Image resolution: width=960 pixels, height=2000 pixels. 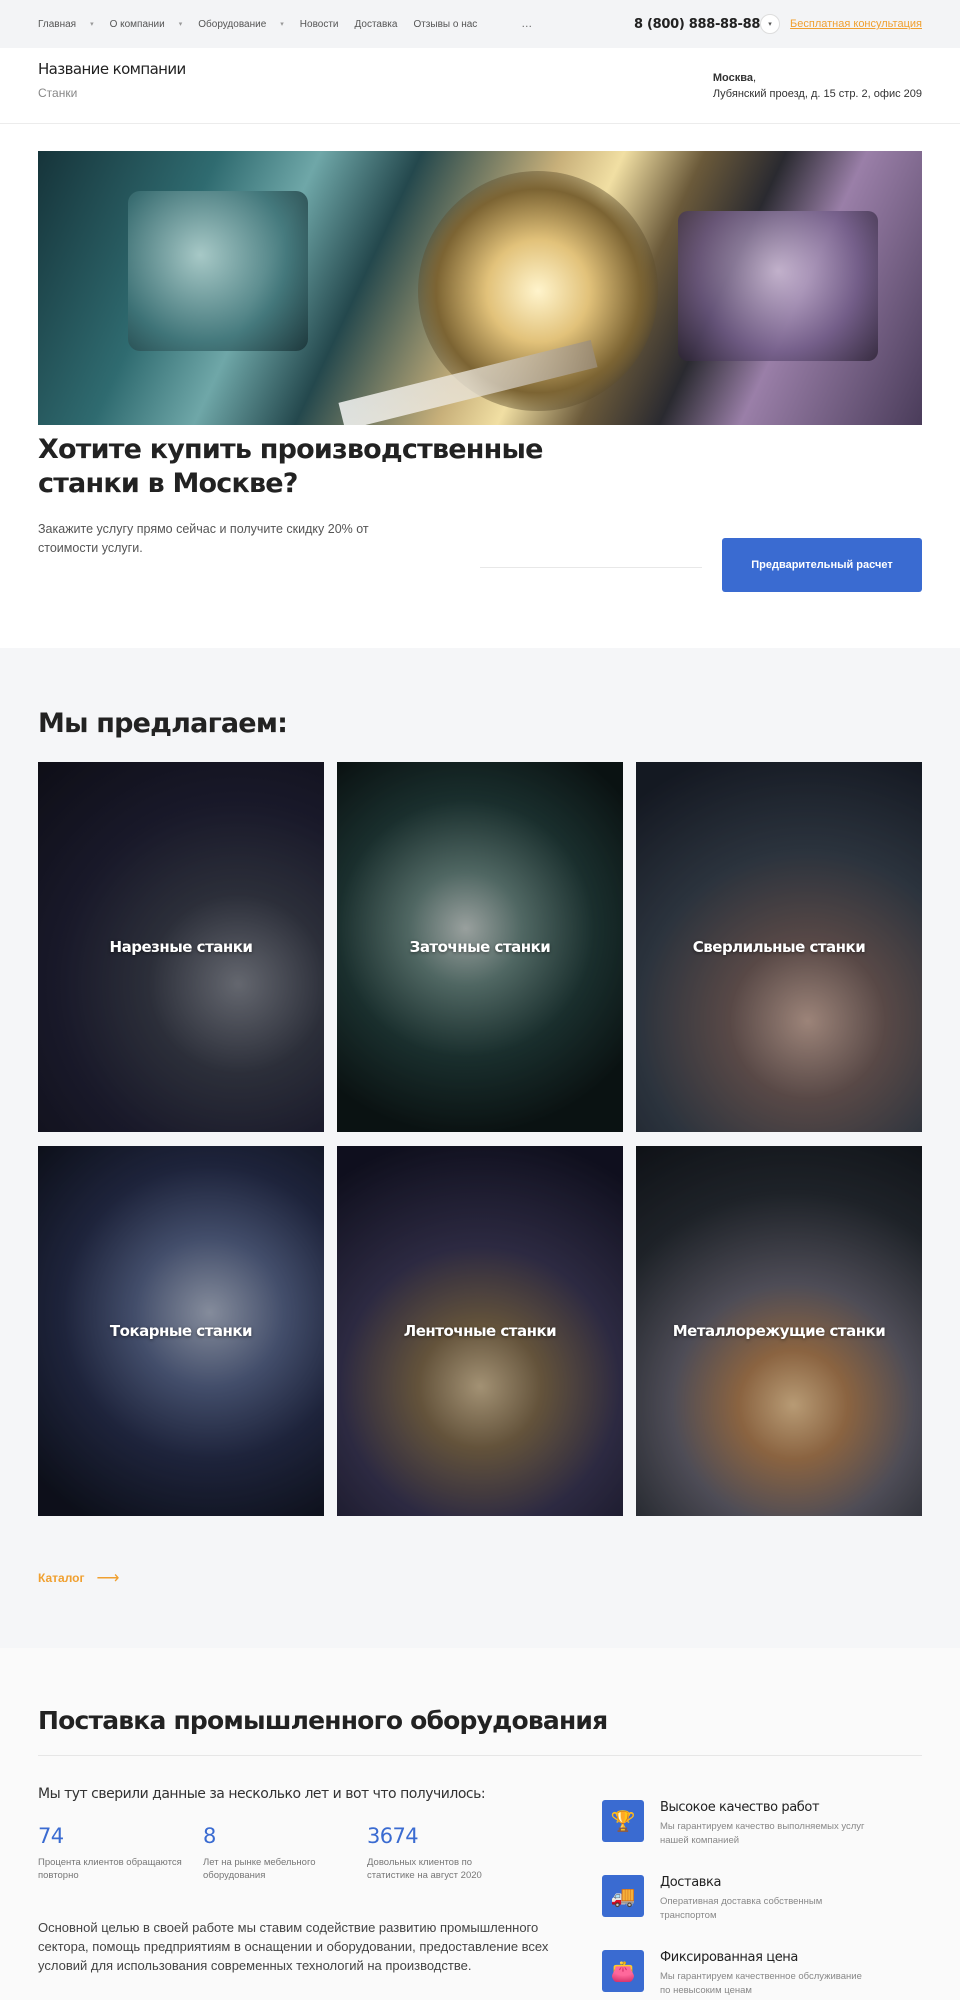 What do you see at coordinates (278, 1853) in the screenshot?
I see `stat-years-on-market: 8 Лет на рынке мебельного оборудования` at bounding box center [278, 1853].